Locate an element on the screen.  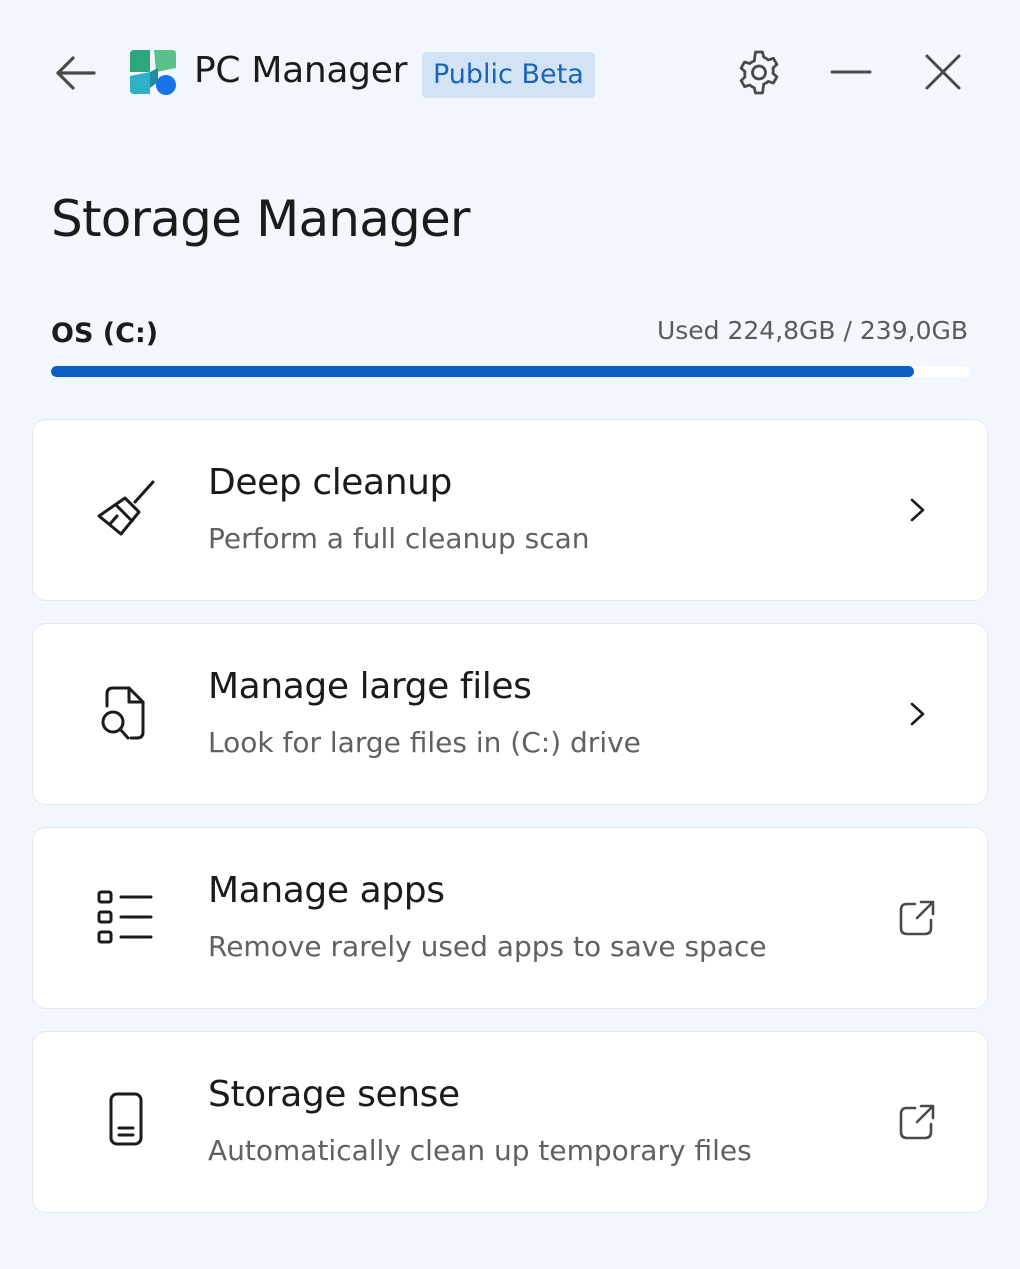
card-title: Manage large files is located at coordinates (370, 686).